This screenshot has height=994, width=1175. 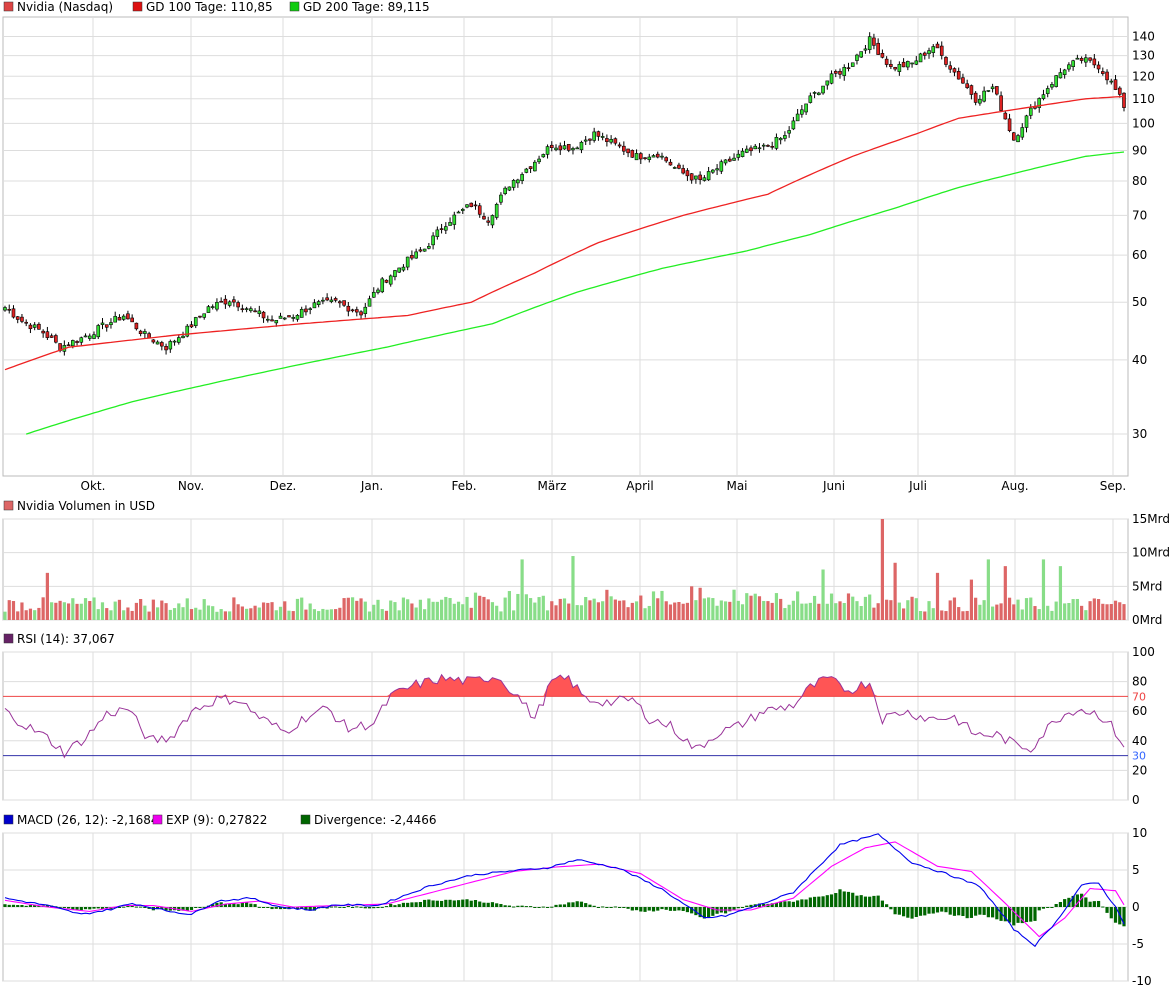 I want to click on rsi-level-30-label: 30, so click(x=1139, y=756).